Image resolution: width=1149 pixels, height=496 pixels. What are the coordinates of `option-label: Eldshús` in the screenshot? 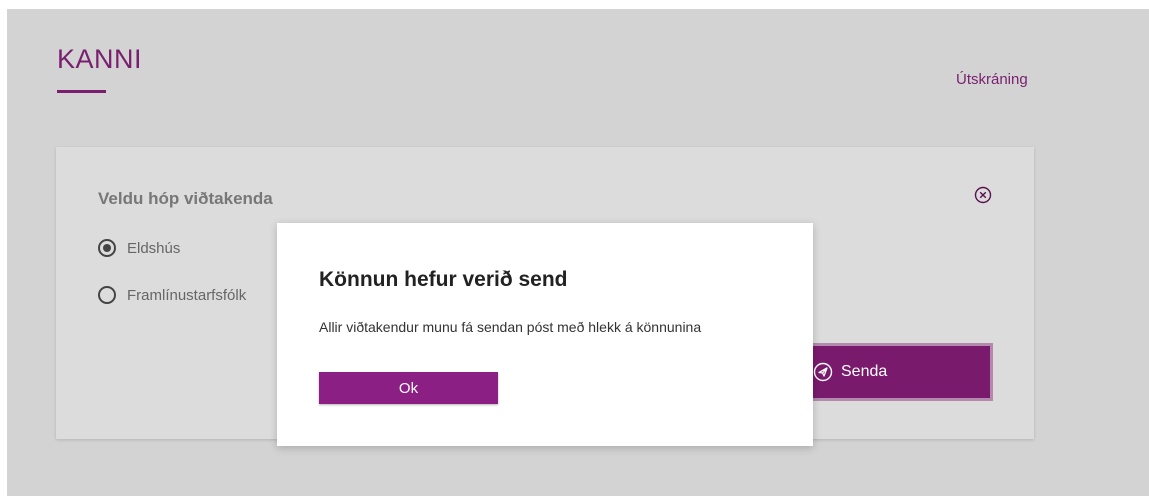 It's located at (154, 248).